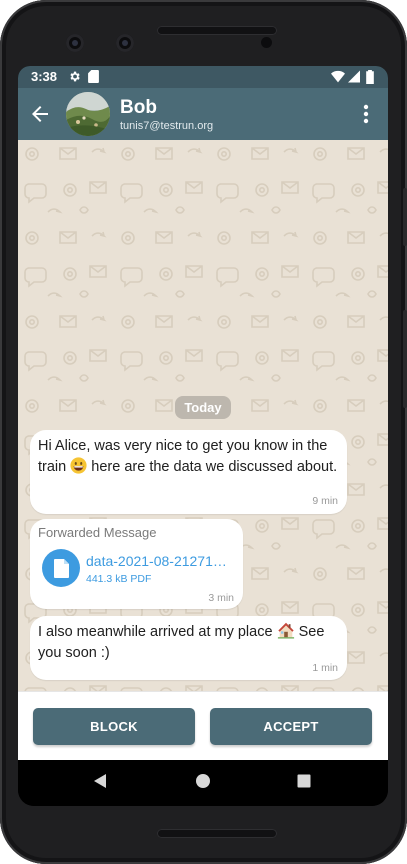 The image size is (407, 864). I want to click on file-meta: 441.3 kB PDF, so click(119, 579).